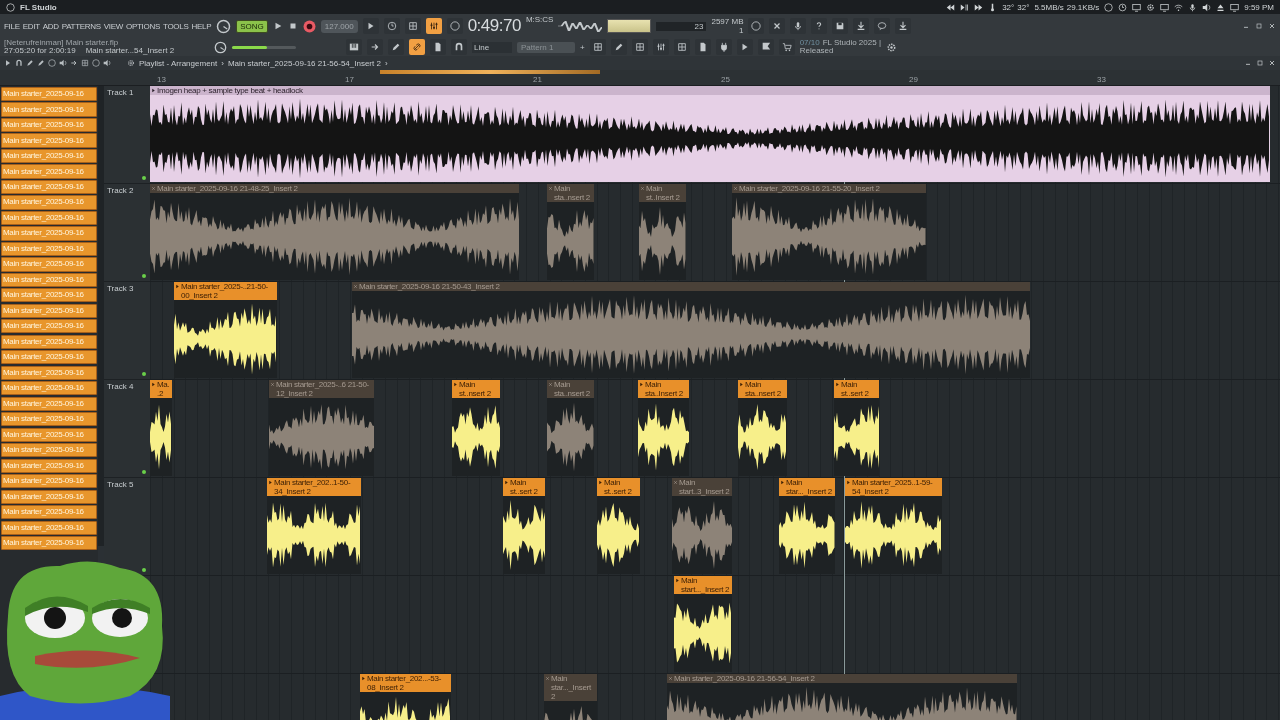 This screenshot has width=1280, height=720. Describe the element at coordinates (660, 47) in the screenshot. I see `mixer-icon` at that location.